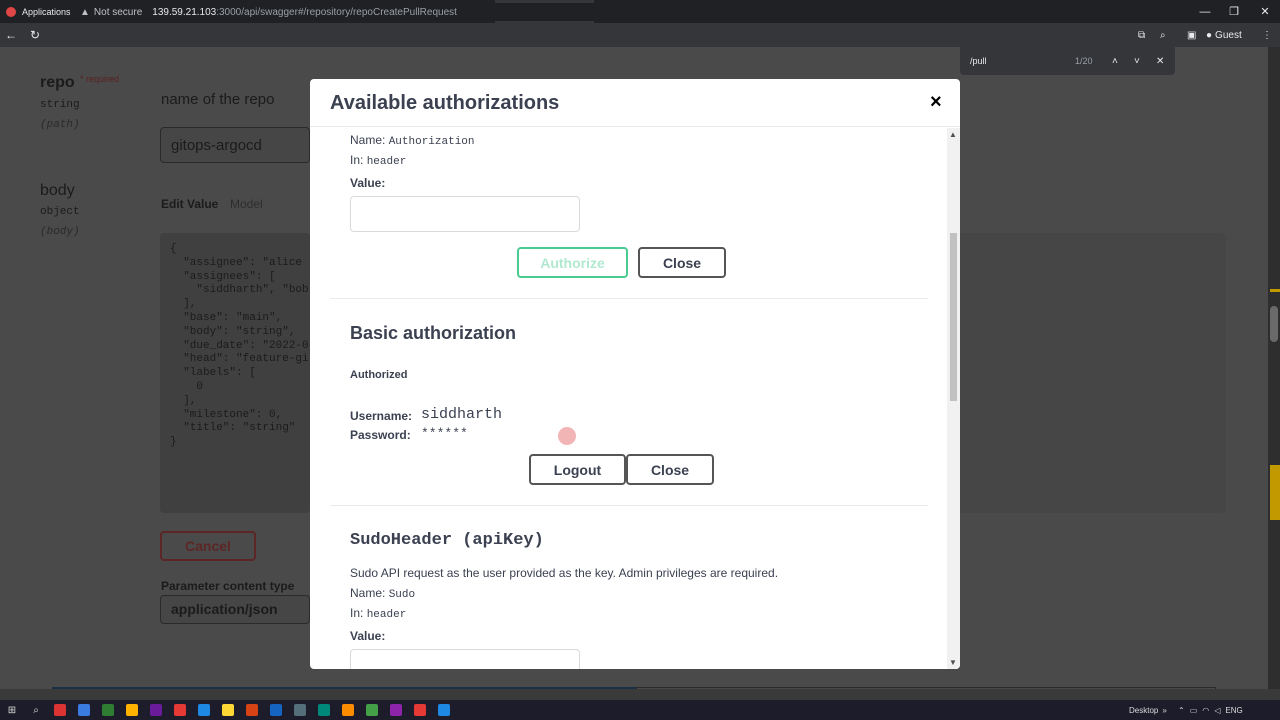 The height and width of the screenshot is (720, 1280). I want to click on language-indicator: ENG, so click(1233, 710).